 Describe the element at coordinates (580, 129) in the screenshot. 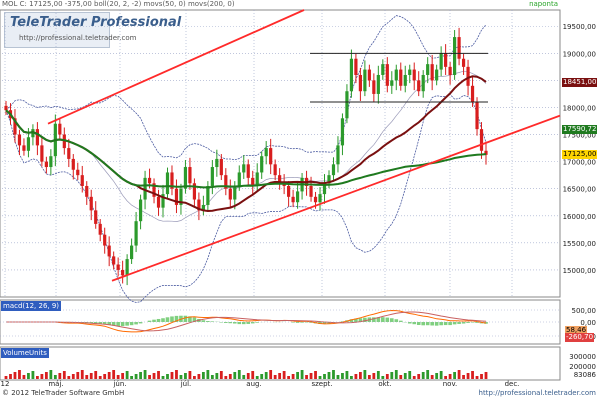

I see `price-marker: 17590,72` at that location.